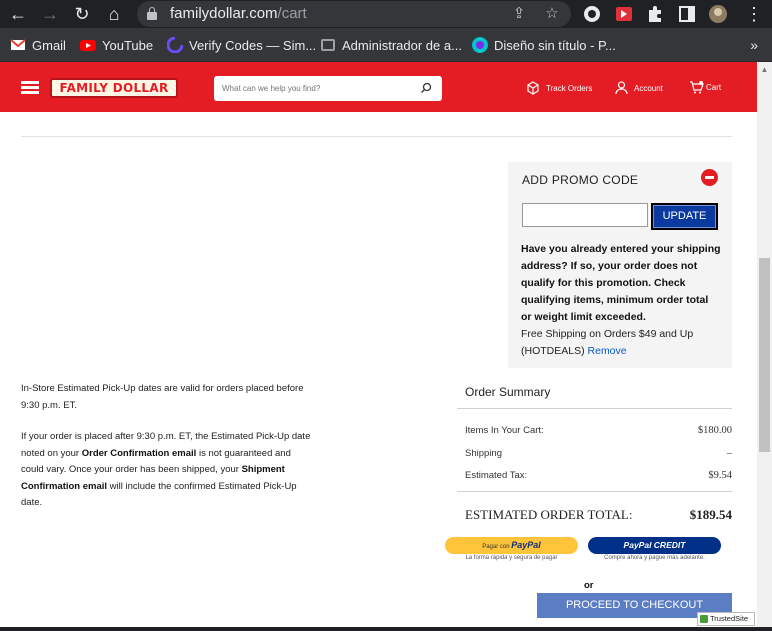 Image resolution: width=772 pixels, height=631 pixels. Describe the element at coordinates (764, 69) in the screenshot. I see `scroll-up-icon: ▲` at that location.